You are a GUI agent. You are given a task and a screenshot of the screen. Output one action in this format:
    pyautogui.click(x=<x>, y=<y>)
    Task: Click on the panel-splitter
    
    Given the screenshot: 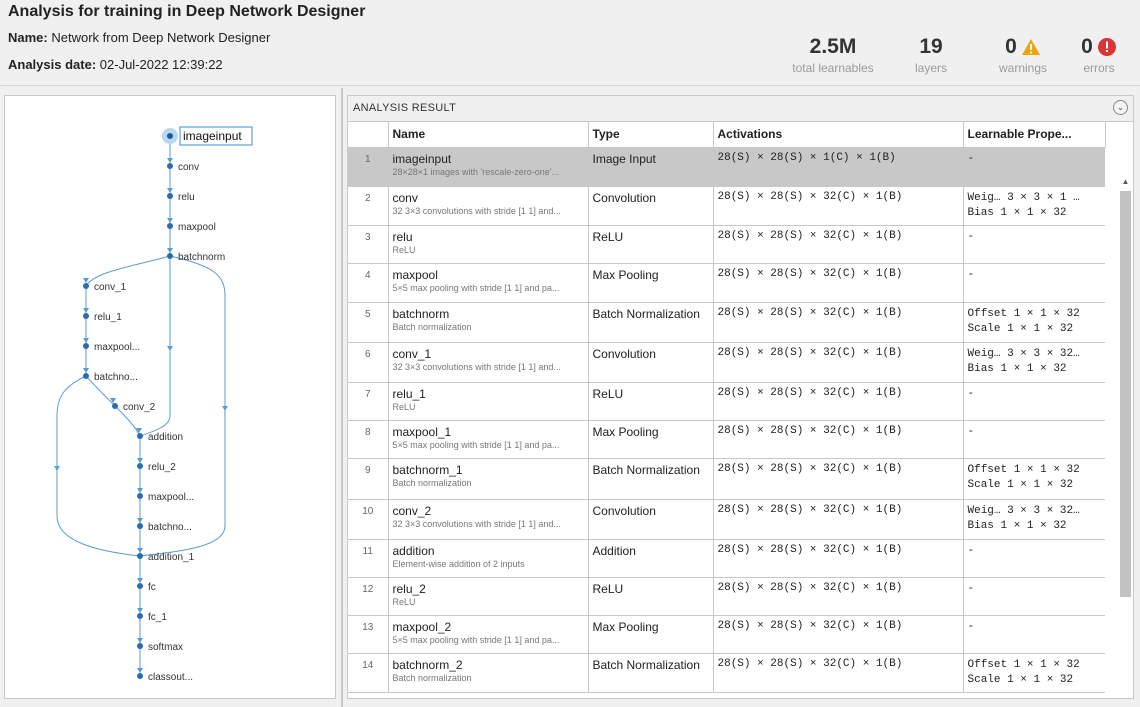 What is the action you would take?
    pyautogui.click(x=342, y=397)
    